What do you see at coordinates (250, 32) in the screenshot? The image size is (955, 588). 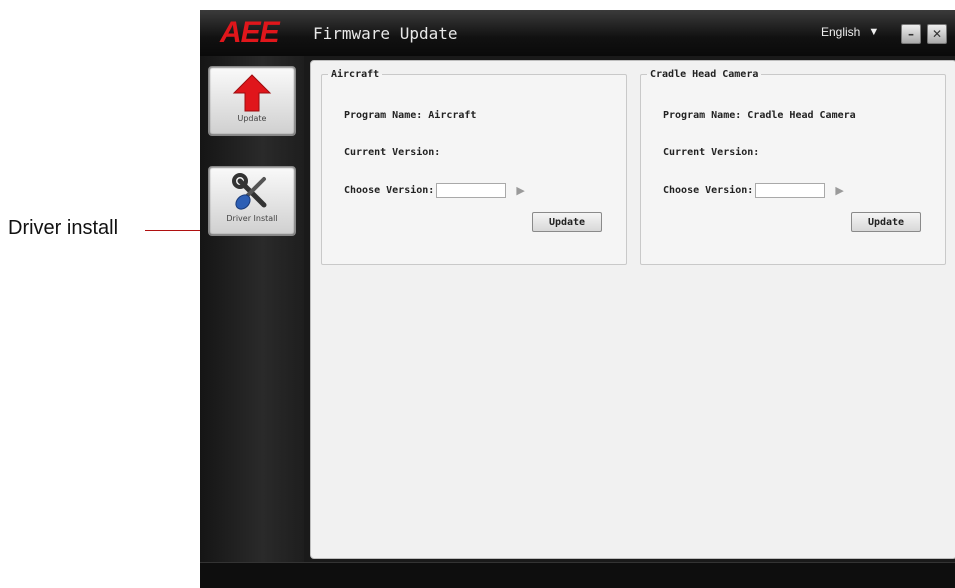 I see `aee-logo: AEE` at bounding box center [250, 32].